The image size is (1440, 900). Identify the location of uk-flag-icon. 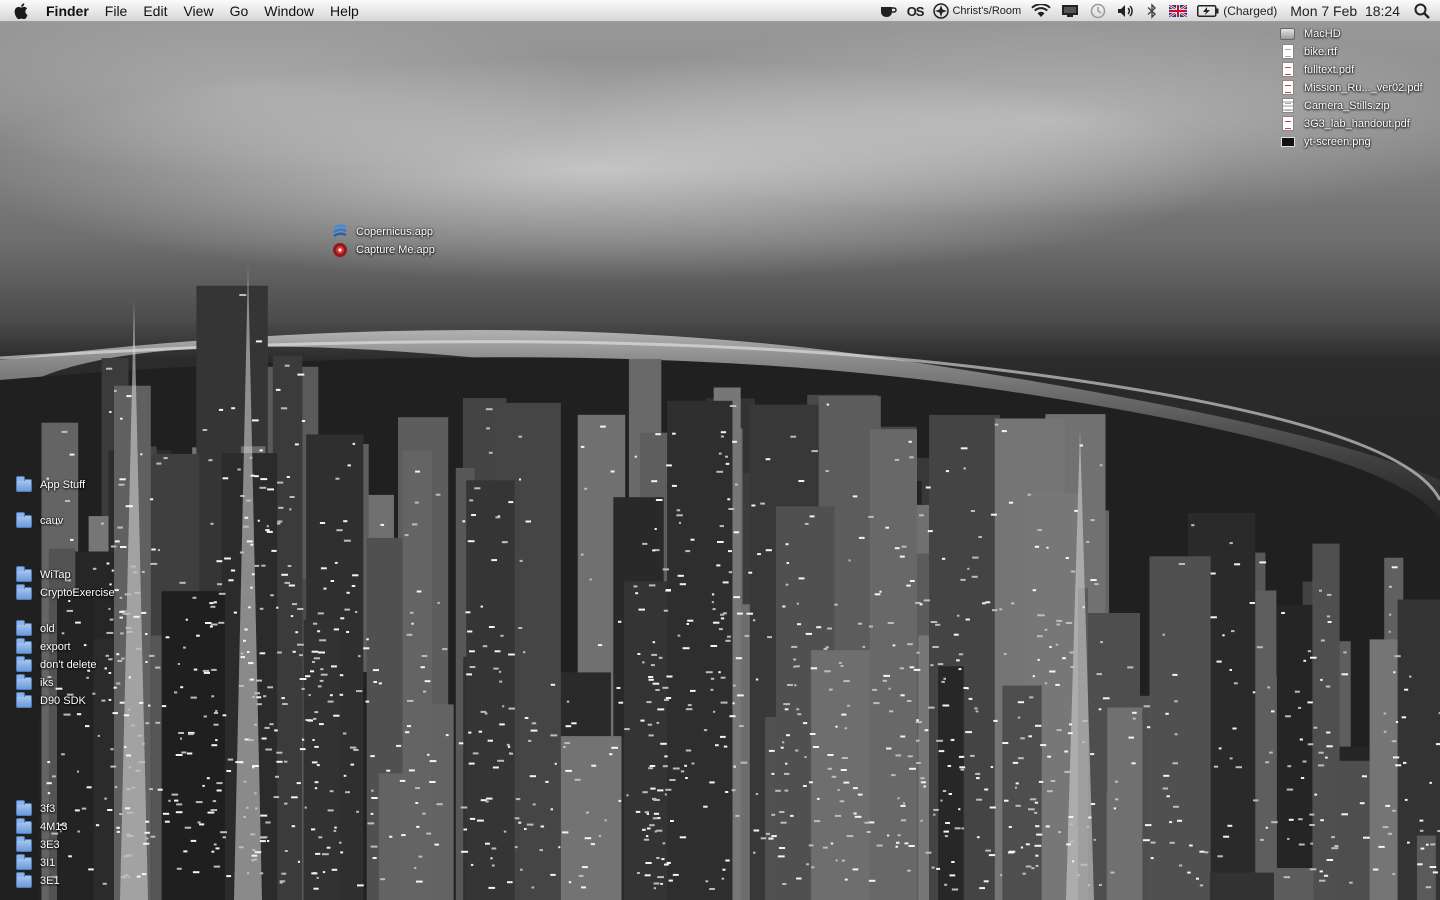
(1178, 11).